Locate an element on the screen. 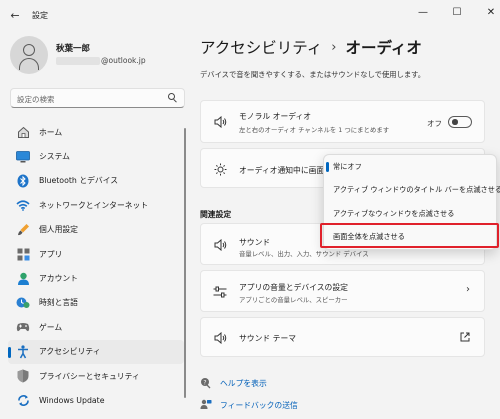  sidebar-item-system: システム is located at coordinates (96, 156).